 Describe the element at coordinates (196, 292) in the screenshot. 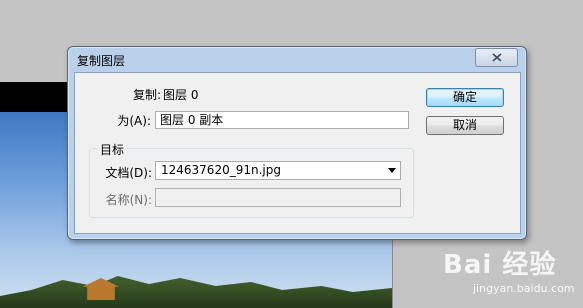

I see `image-hills` at that location.